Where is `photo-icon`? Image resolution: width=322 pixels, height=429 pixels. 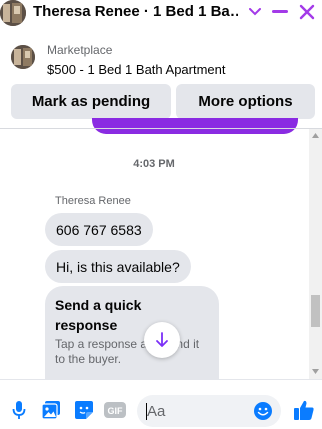 photo-icon is located at coordinates (51, 410).